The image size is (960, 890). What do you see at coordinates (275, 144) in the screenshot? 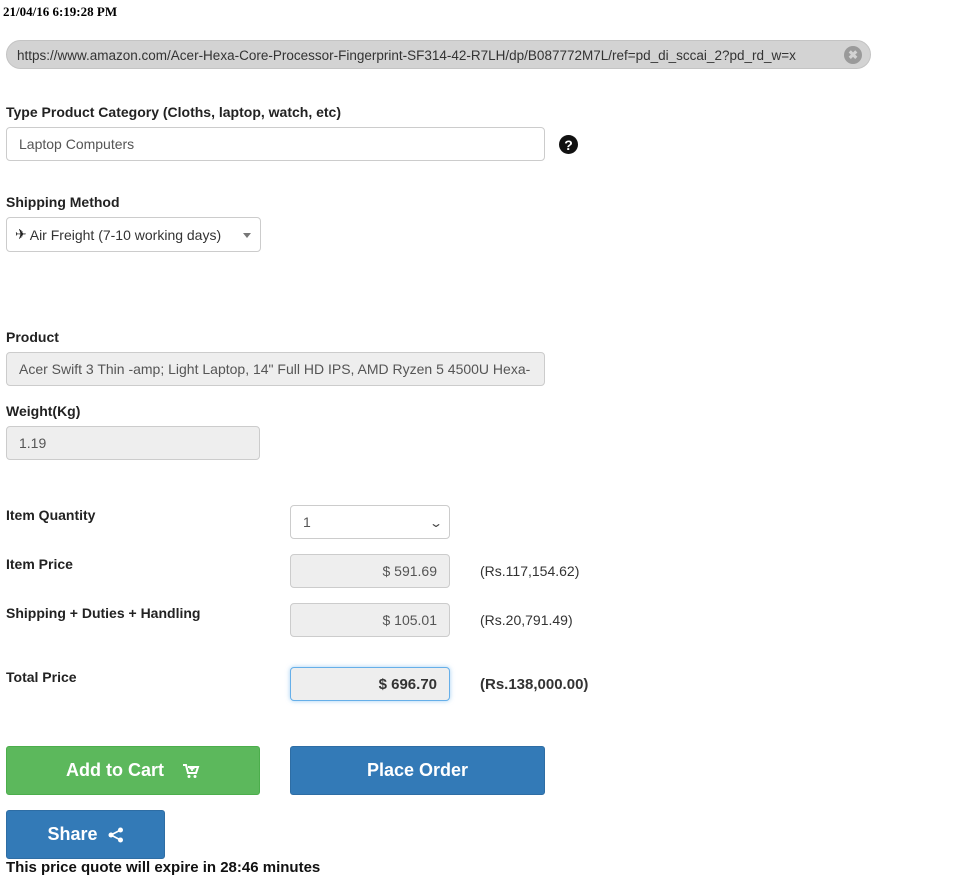
I see `category-input: Laptop Computers` at bounding box center [275, 144].